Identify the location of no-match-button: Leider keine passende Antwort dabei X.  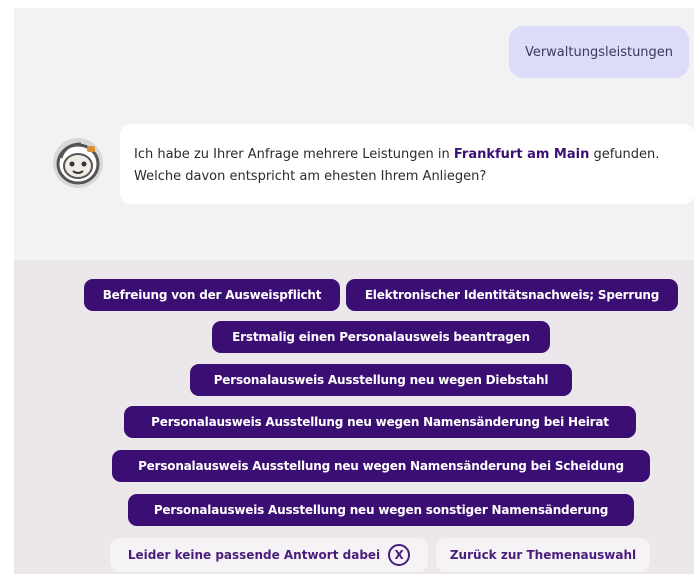
(269, 555).